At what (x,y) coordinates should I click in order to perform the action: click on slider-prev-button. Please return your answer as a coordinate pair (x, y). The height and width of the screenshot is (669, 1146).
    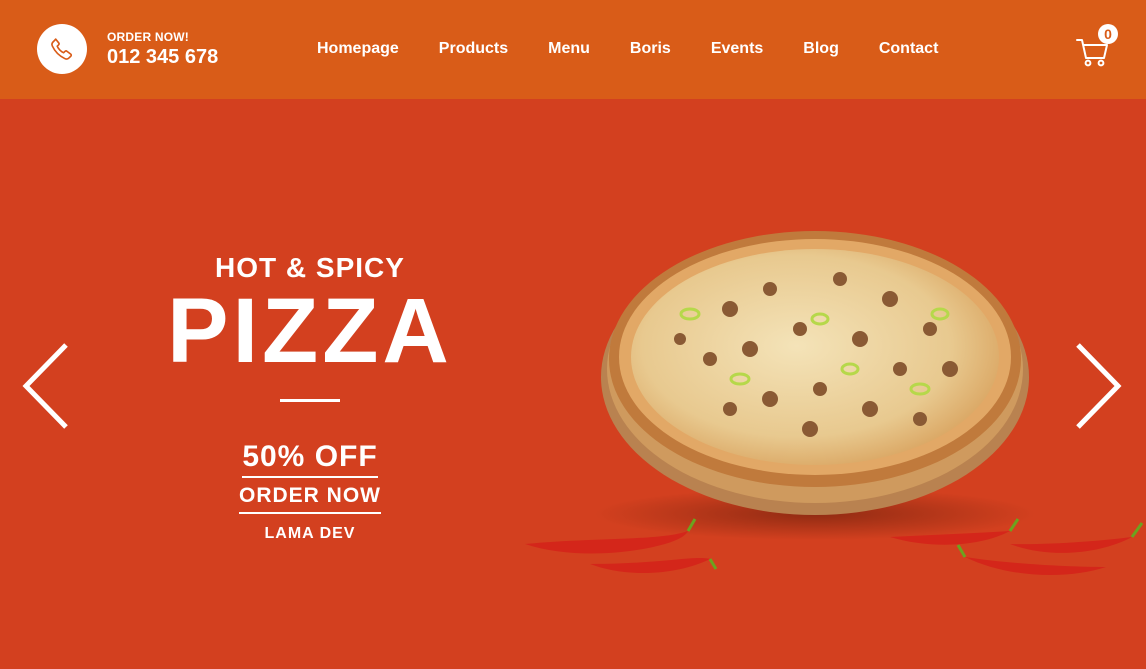
    Looking at the image, I should click on (46, 386).